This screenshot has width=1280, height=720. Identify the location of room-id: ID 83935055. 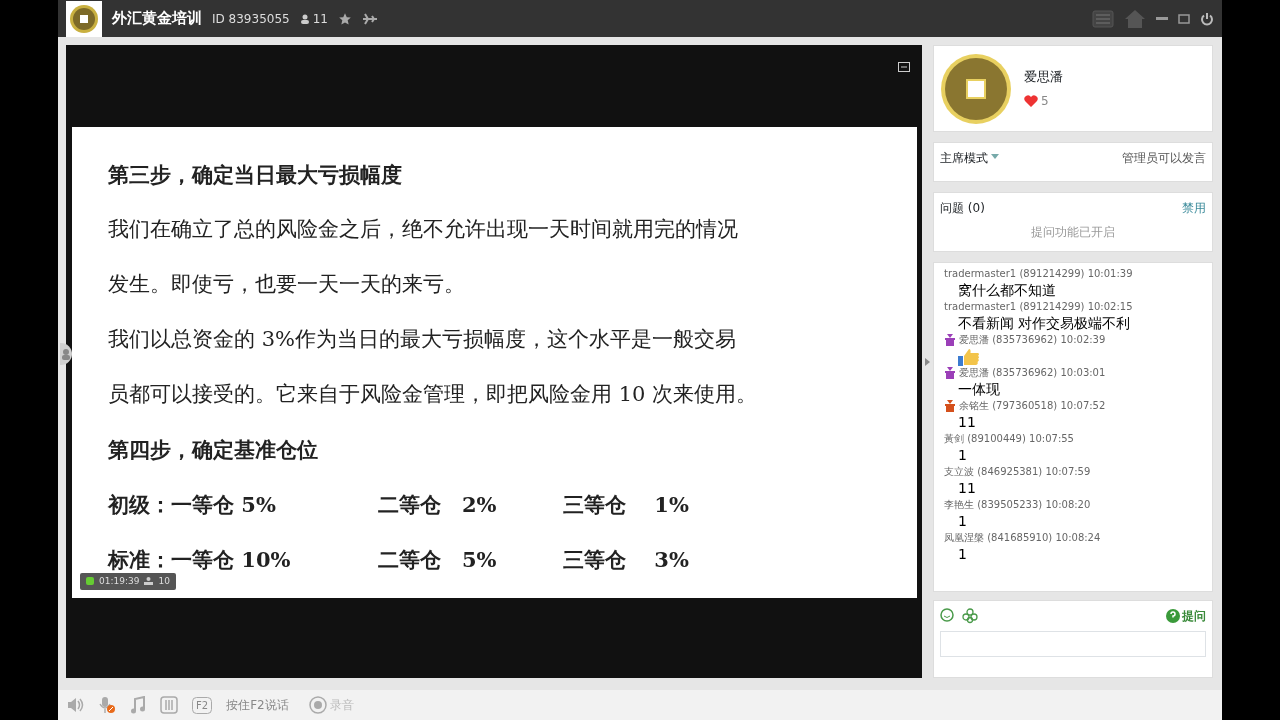
(251, 19).